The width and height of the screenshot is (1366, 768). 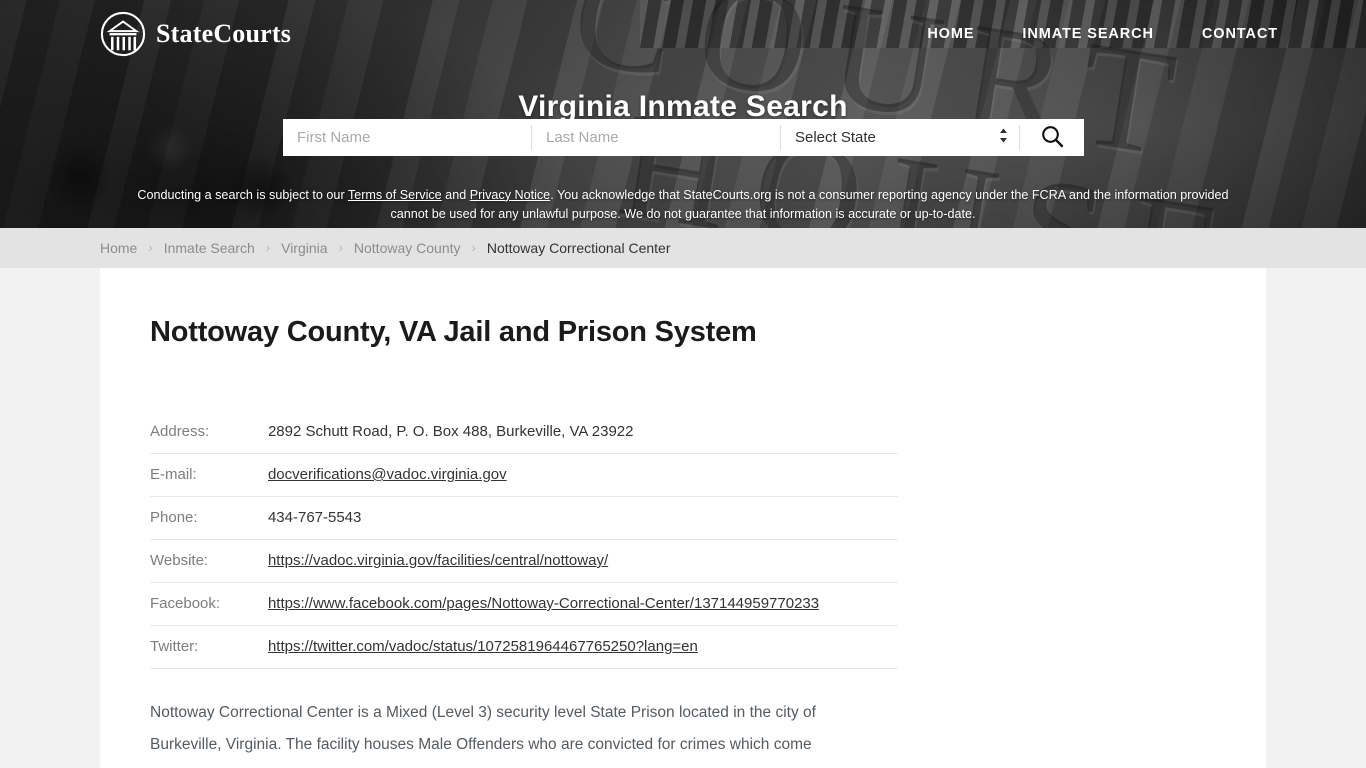 What do you see at coordinates (582, 518) in the screenshot?
I see `row-value-phone: 434-767-5543` at bounding box center [582, 518].